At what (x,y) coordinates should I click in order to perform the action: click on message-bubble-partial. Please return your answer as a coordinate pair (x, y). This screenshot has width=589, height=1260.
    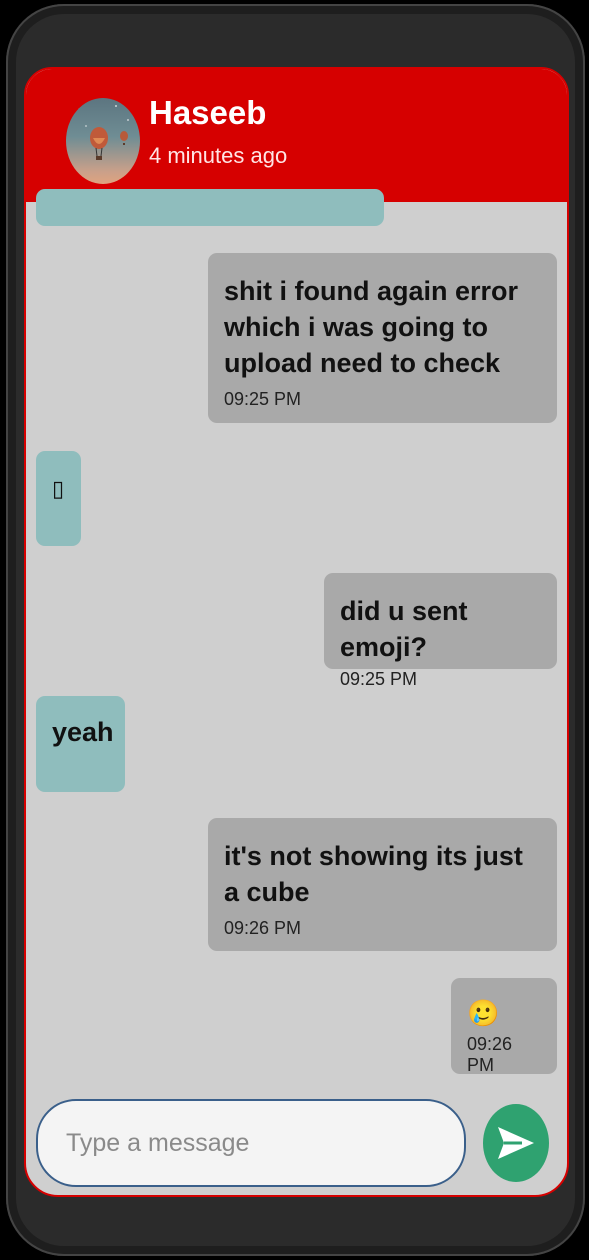
    Looking at the image, I should click on (210, 207).